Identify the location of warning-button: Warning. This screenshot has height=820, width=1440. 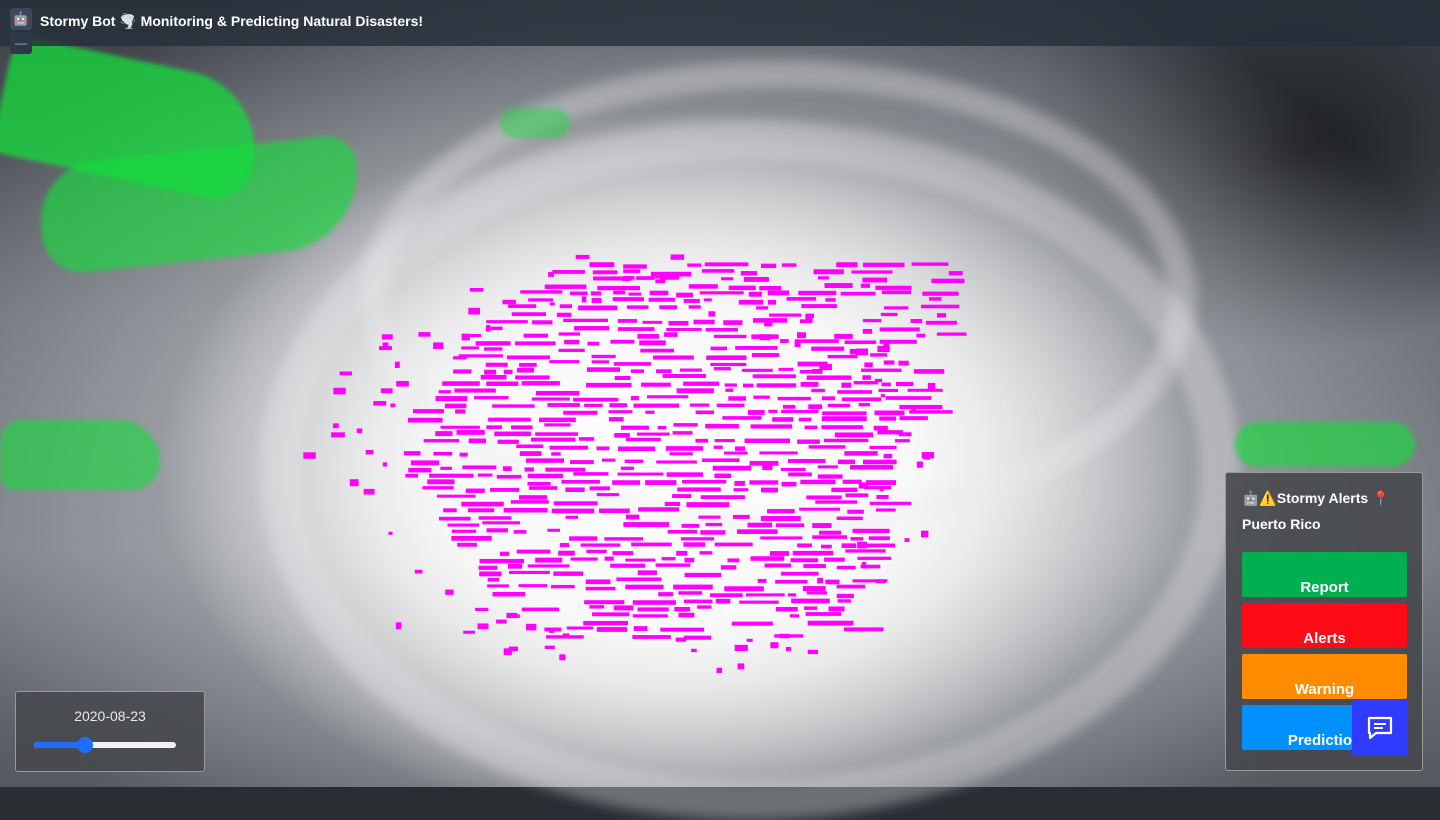
(1324, 676).